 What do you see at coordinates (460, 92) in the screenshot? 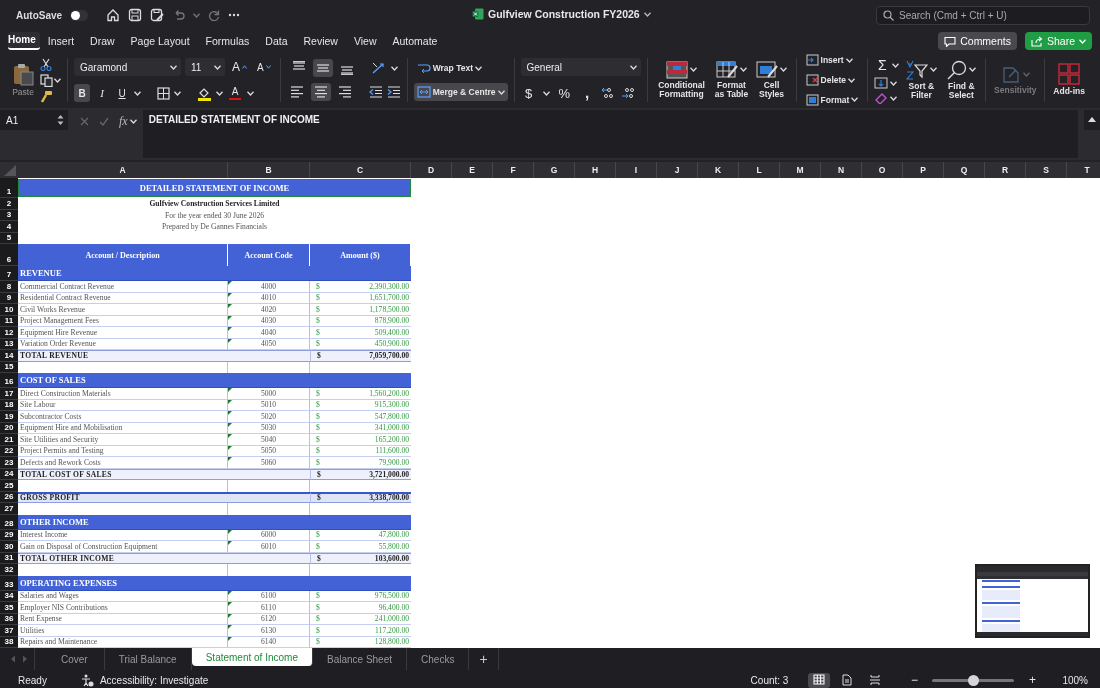
I see `merge-centre-button: Merge & Centre` at bounding box center [460, 92].